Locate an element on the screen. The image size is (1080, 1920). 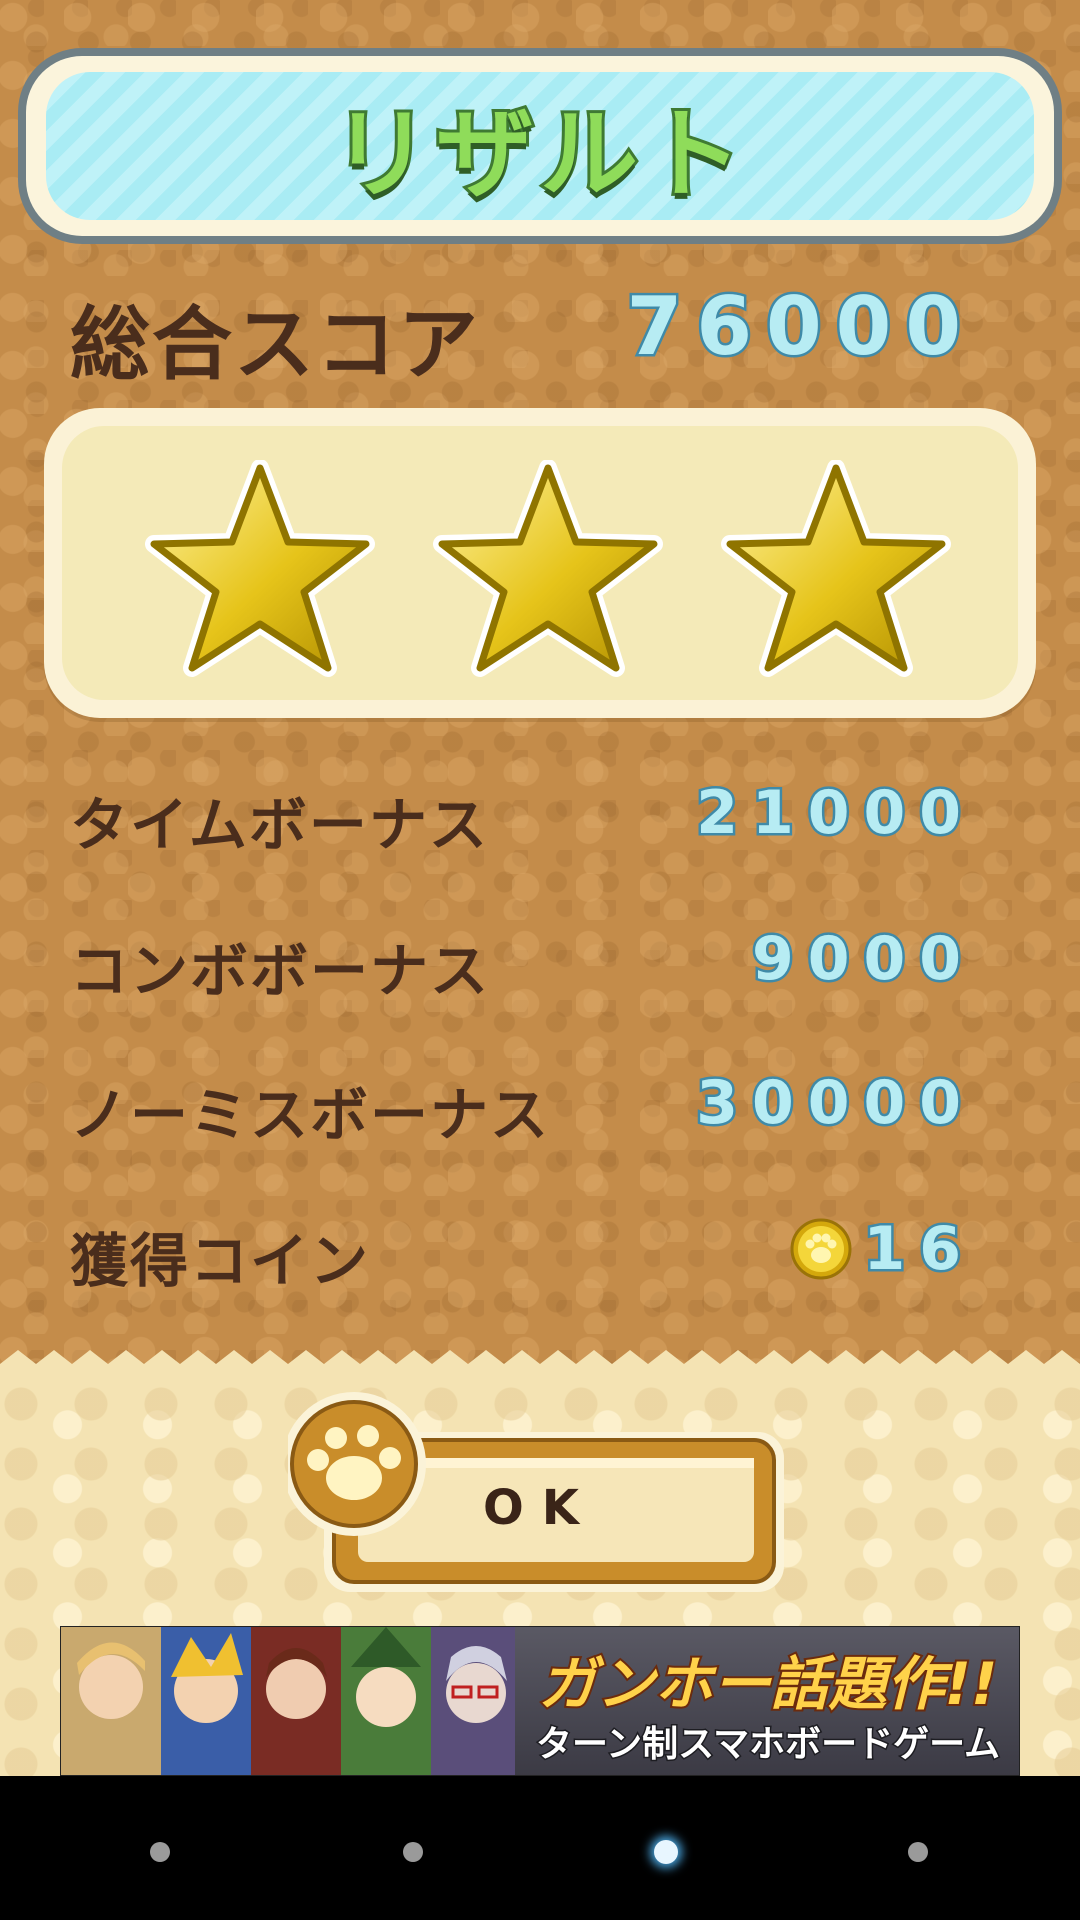
title-banner: リザルト is located at coordinates (540, 146).